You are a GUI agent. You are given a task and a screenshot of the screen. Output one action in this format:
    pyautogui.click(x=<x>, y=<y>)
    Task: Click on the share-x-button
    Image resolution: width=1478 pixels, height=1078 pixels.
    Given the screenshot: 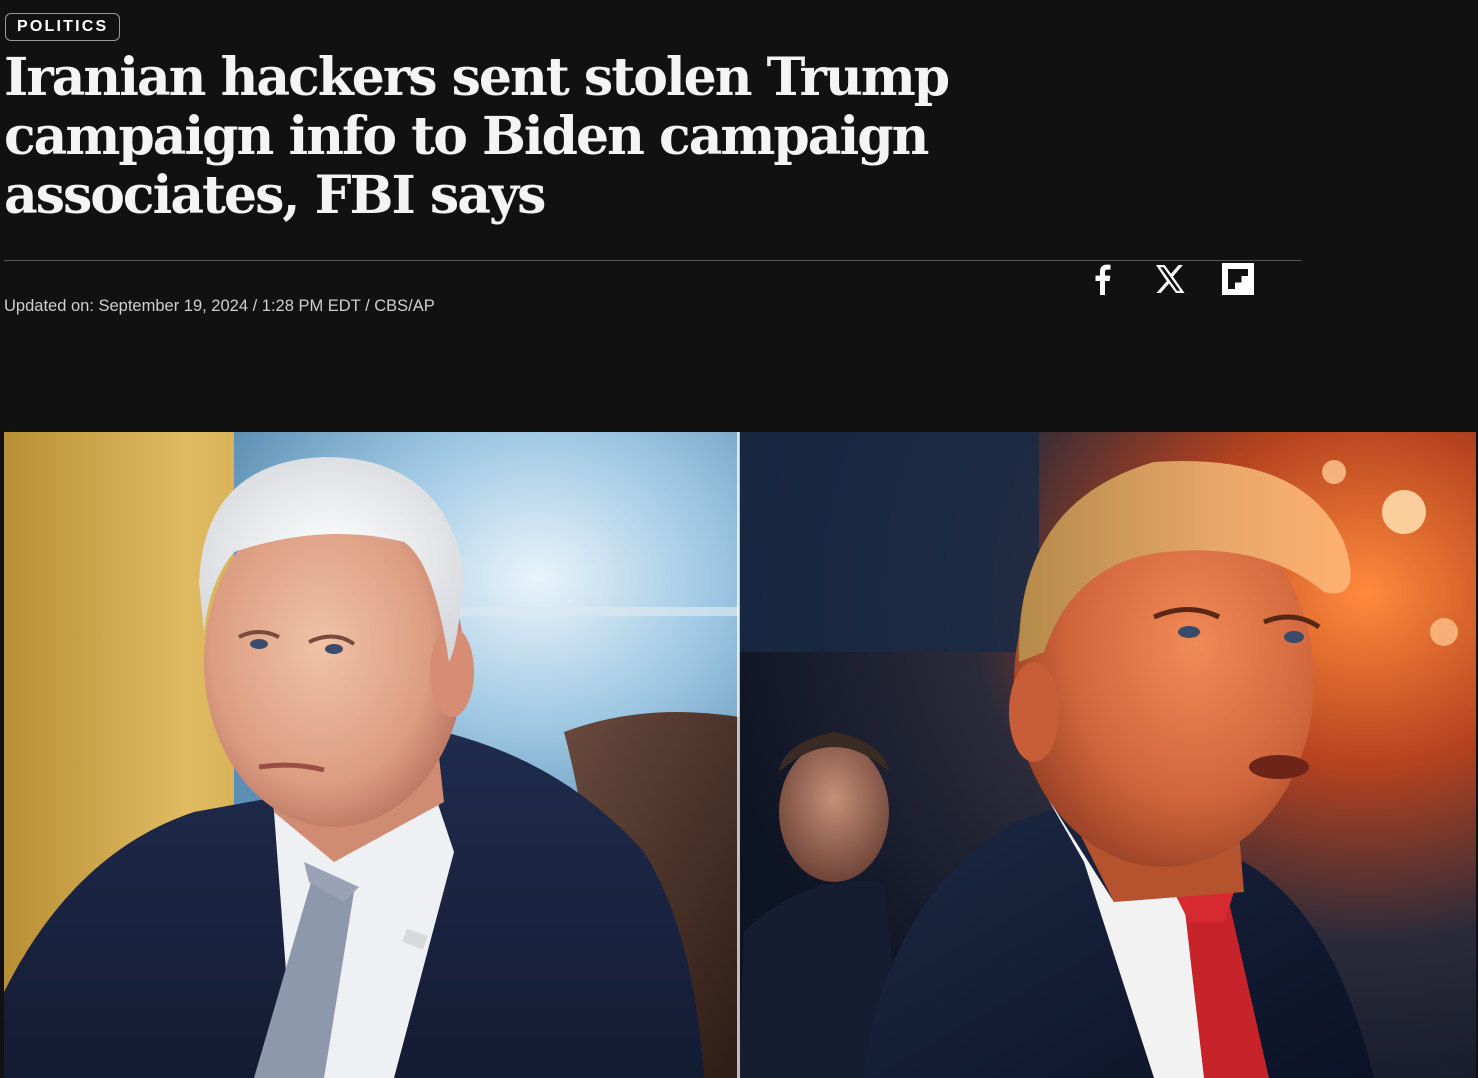 What is the action you would take?
    pyautogui.click(x=1170, y=279)
    